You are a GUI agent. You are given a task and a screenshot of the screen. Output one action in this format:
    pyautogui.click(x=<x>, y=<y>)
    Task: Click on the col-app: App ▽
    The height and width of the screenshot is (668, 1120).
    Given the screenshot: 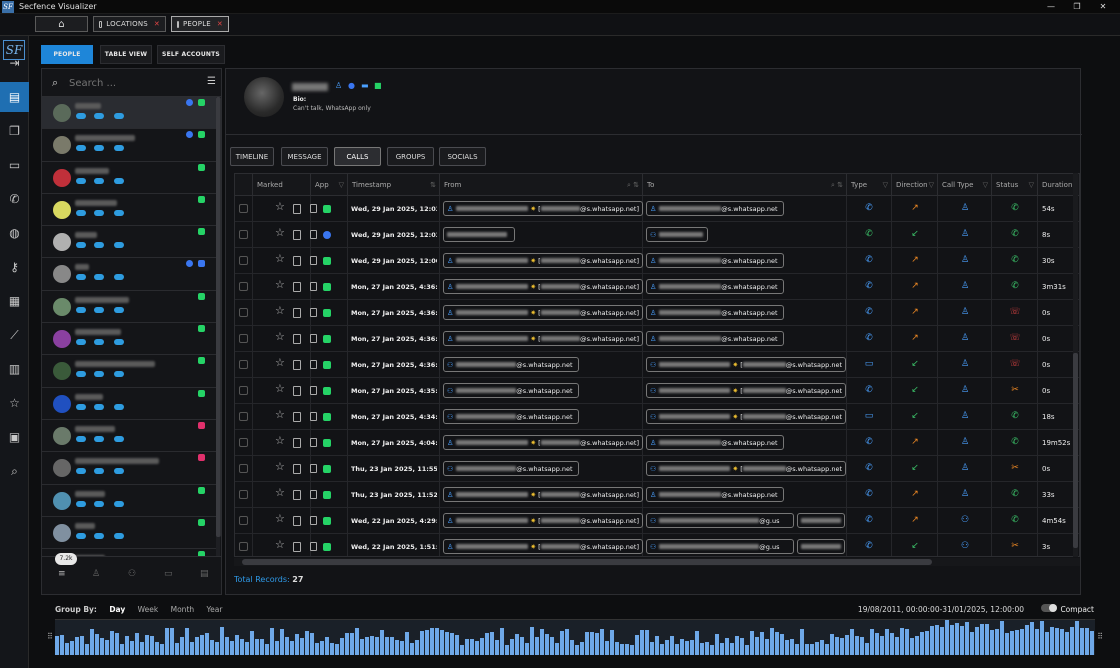 What is the action you would take?
    pyautogui.click(x=329, y=185)
    